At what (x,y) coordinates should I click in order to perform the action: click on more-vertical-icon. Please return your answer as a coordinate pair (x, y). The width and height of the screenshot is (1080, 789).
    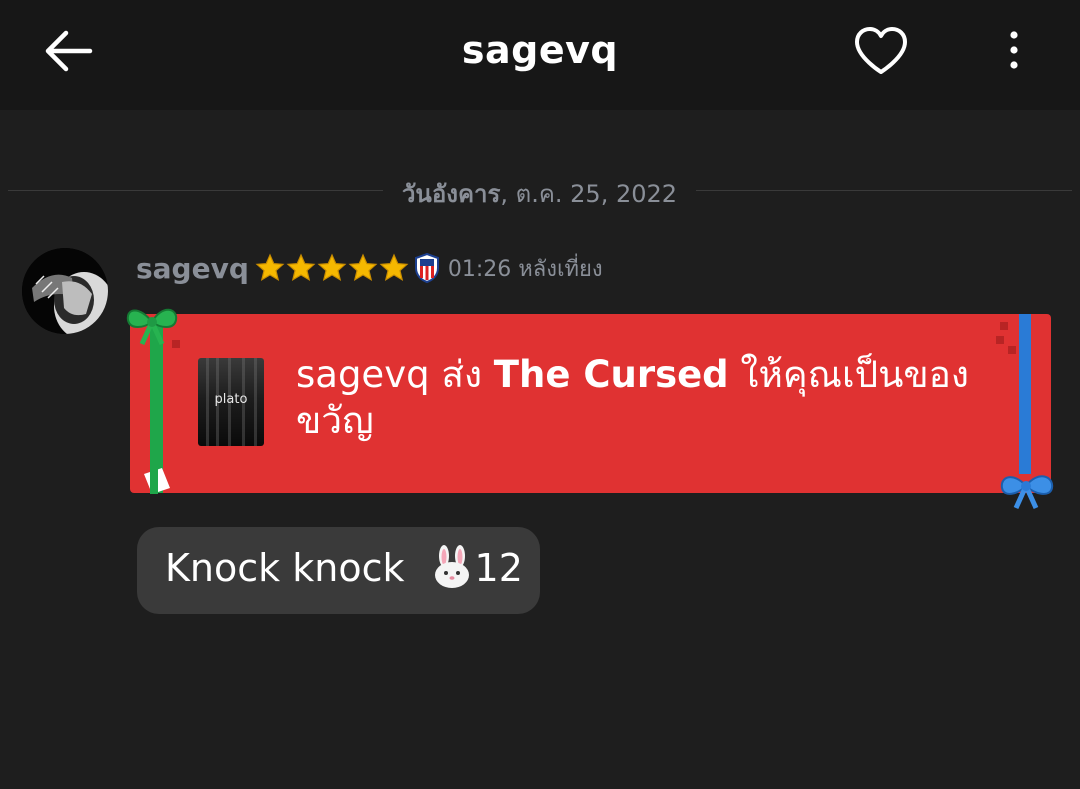
    Looking at the image, I should click on (1014, 50).